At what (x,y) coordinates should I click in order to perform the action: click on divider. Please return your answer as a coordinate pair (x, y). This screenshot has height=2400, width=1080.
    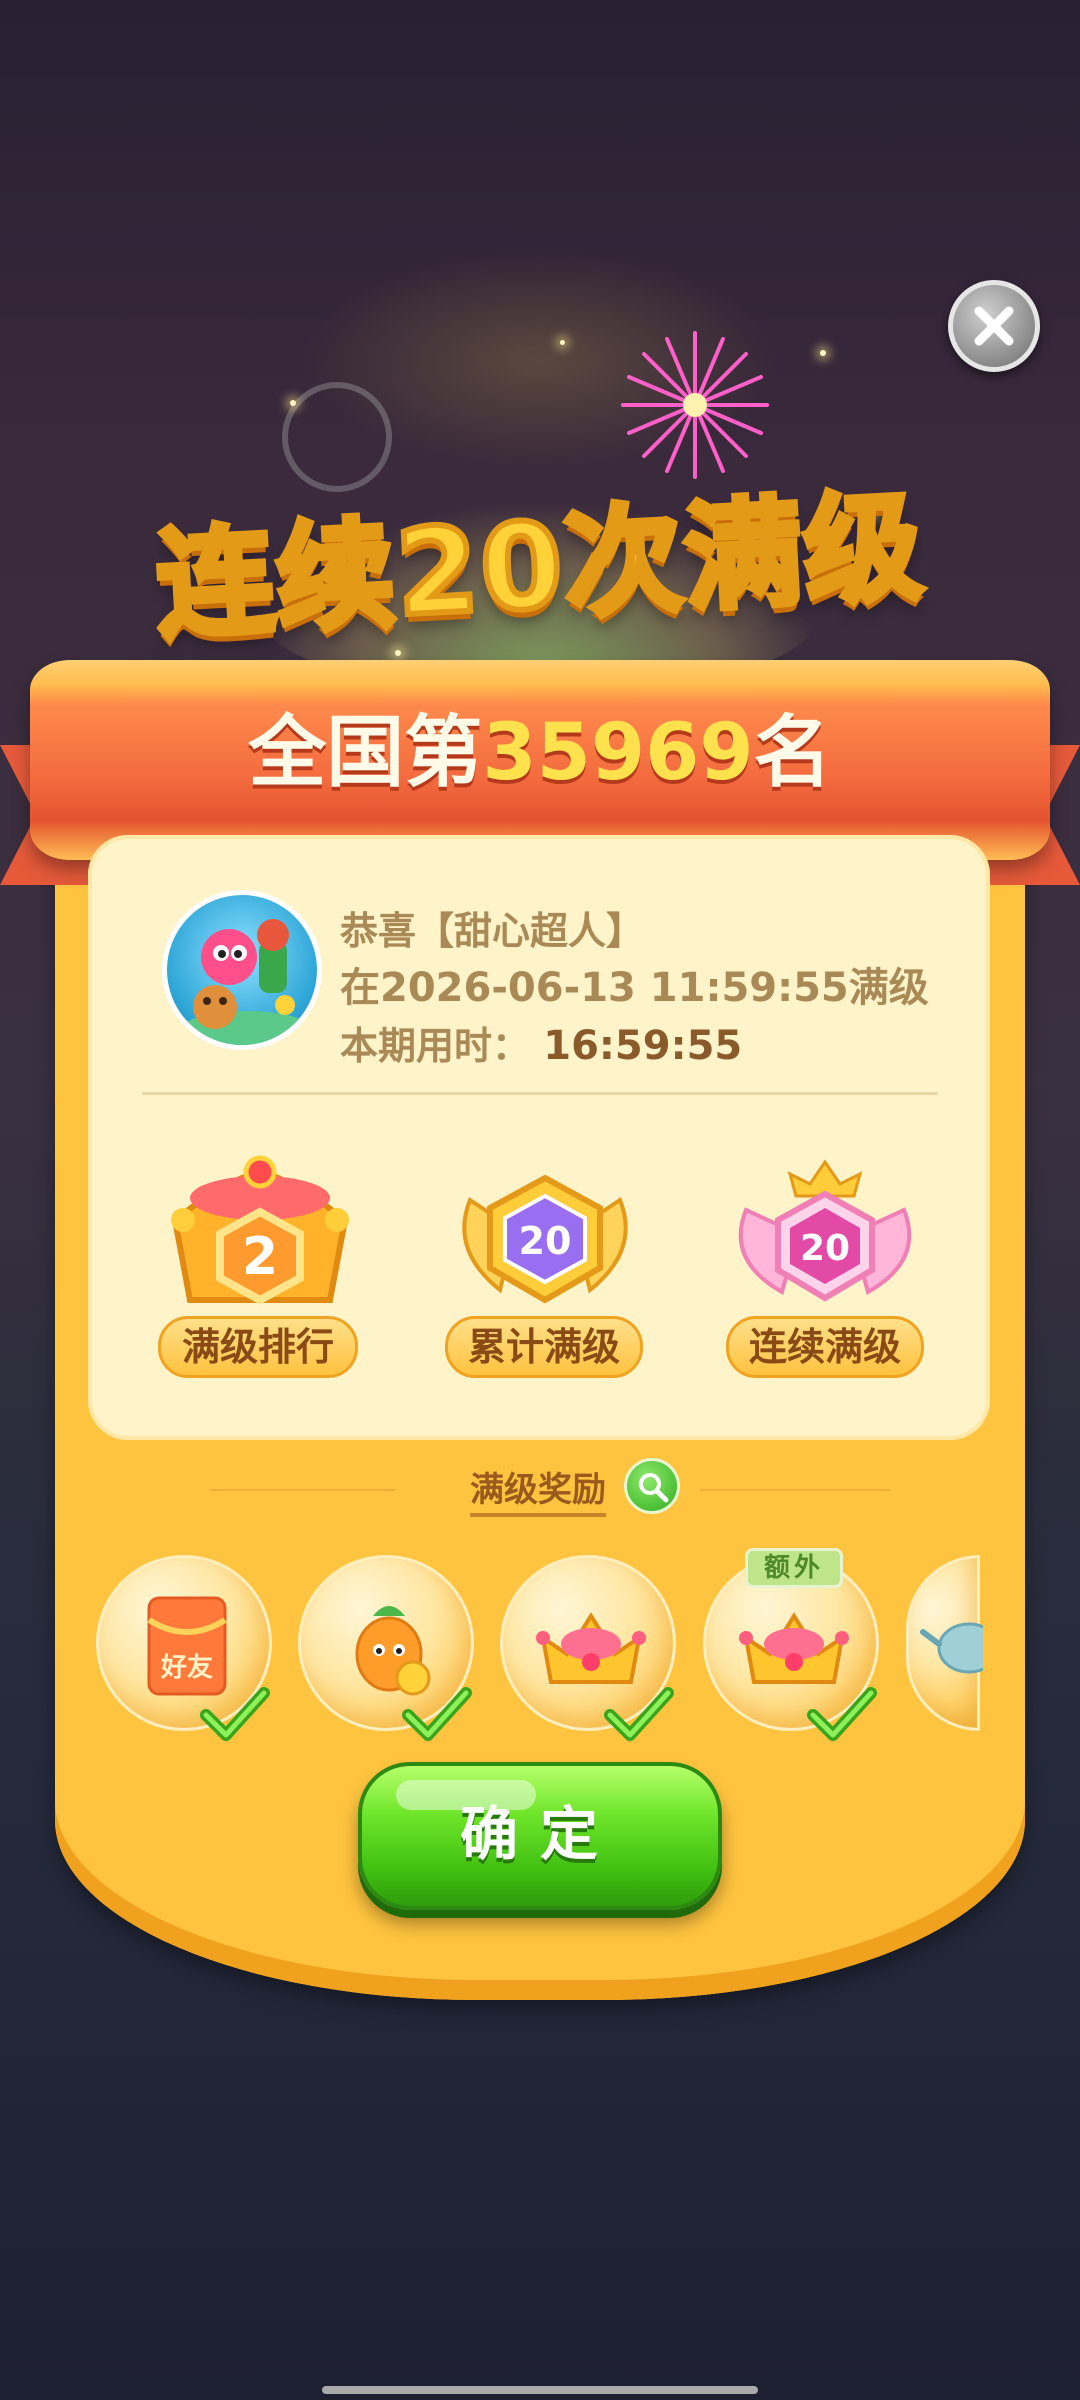
    Looking at the image, I should click on (540, 1093).